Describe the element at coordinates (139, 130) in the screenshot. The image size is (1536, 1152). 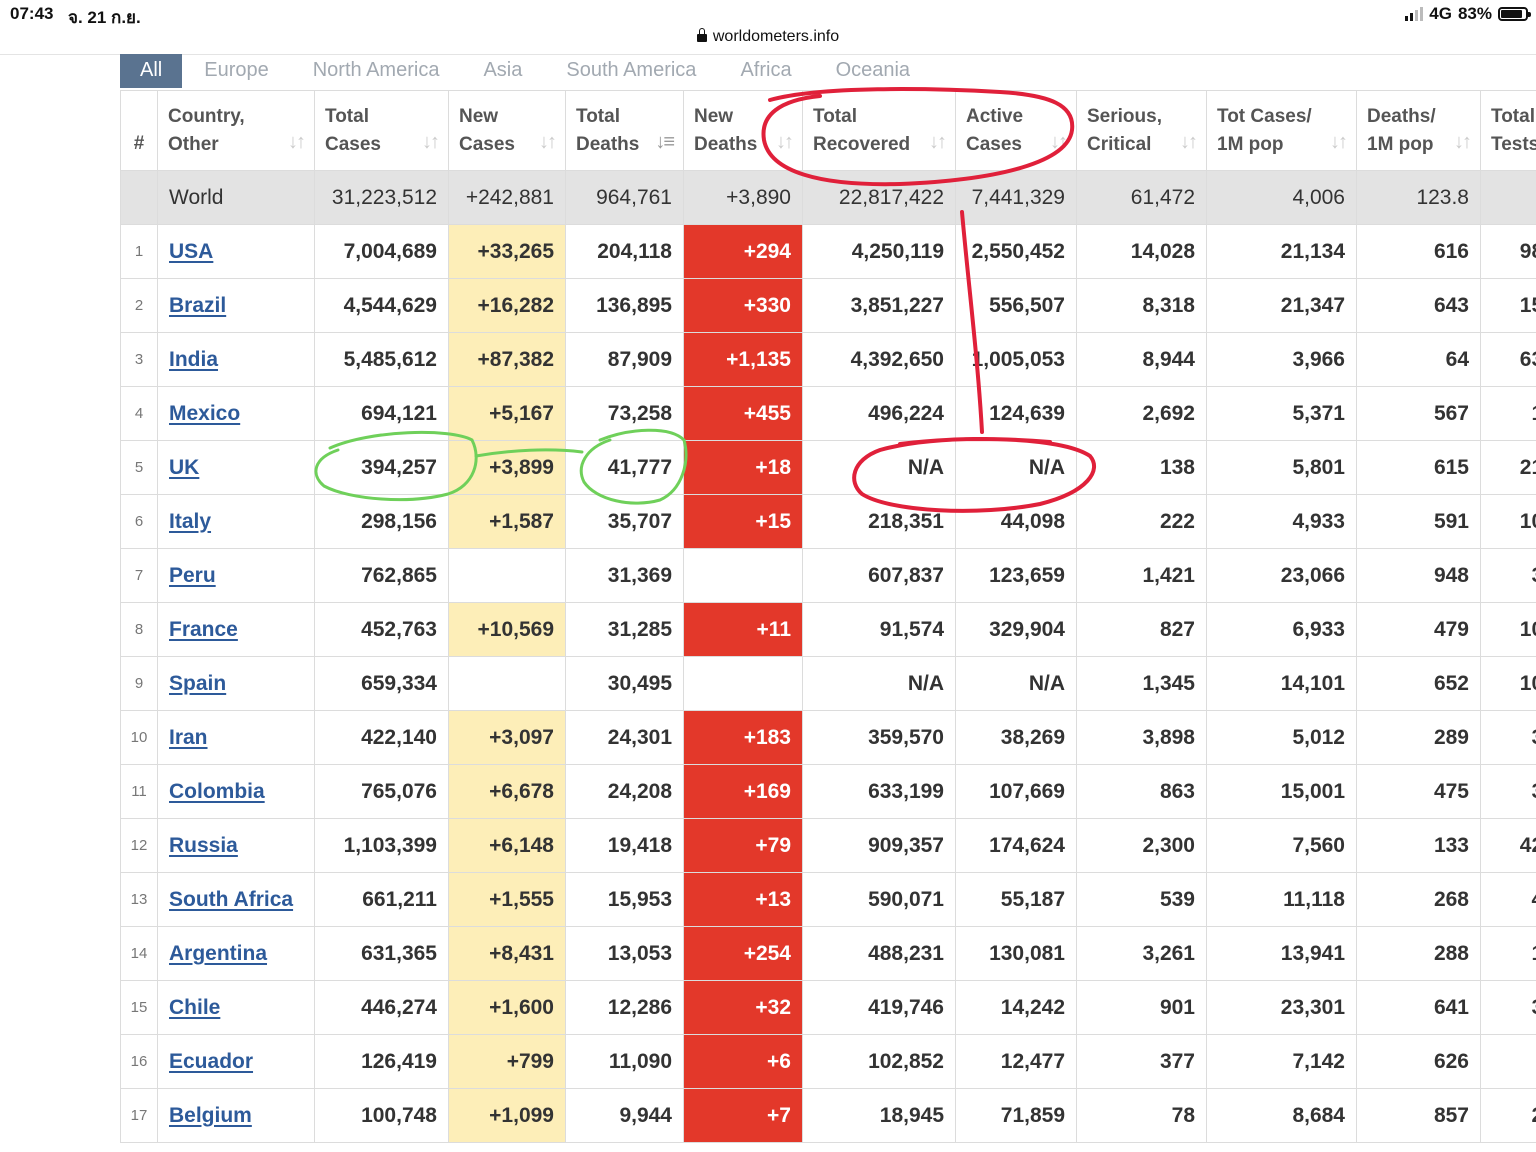
I see `header-rank: #` at that location.